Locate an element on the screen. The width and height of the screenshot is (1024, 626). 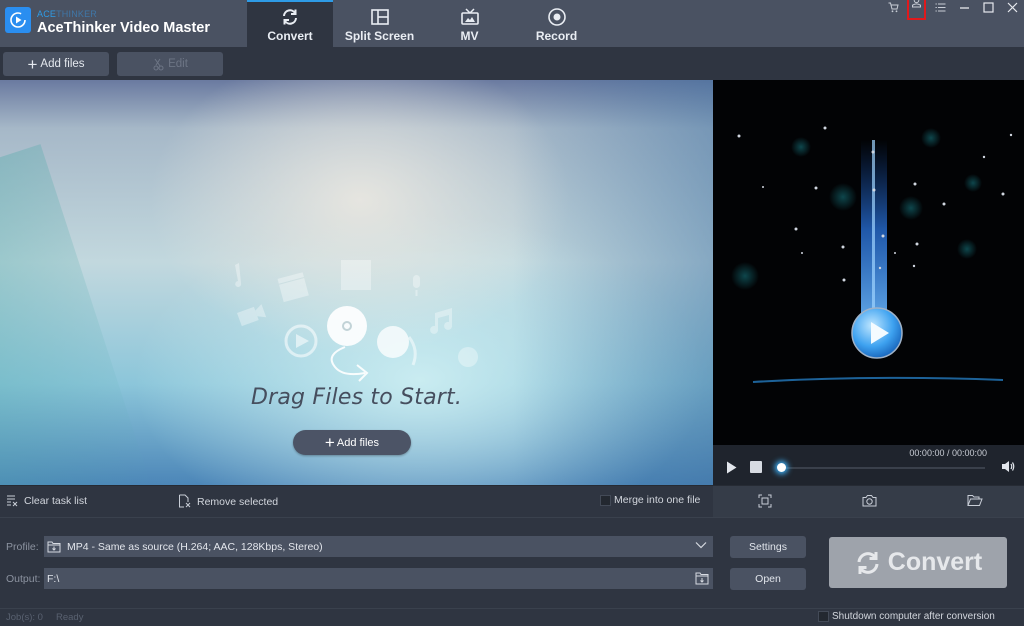
app-logo-icon is located at coordinates (18, 20).